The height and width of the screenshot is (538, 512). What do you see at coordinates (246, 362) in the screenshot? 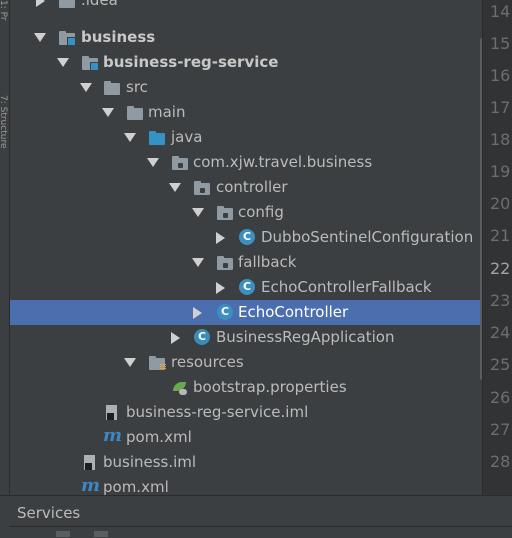
I see `tree-row-resources: resources` at bounding box center [246, 362].